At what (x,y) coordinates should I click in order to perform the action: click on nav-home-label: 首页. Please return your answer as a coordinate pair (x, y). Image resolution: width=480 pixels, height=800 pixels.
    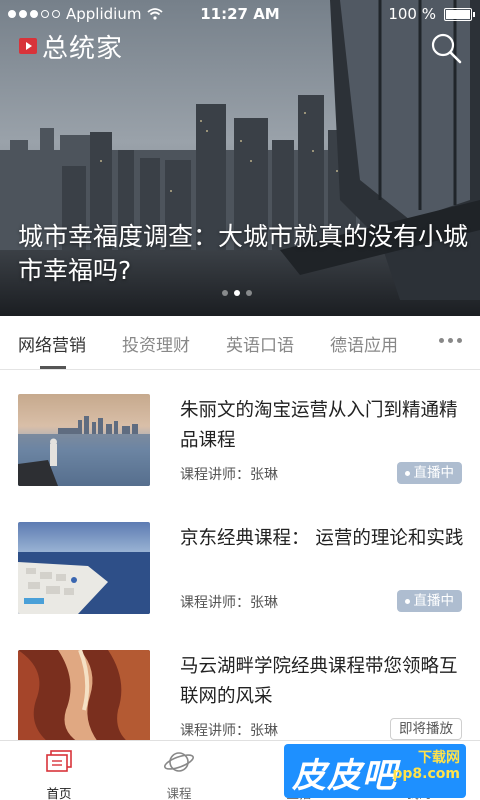
    Looking at the image, I should click on (59, 793).